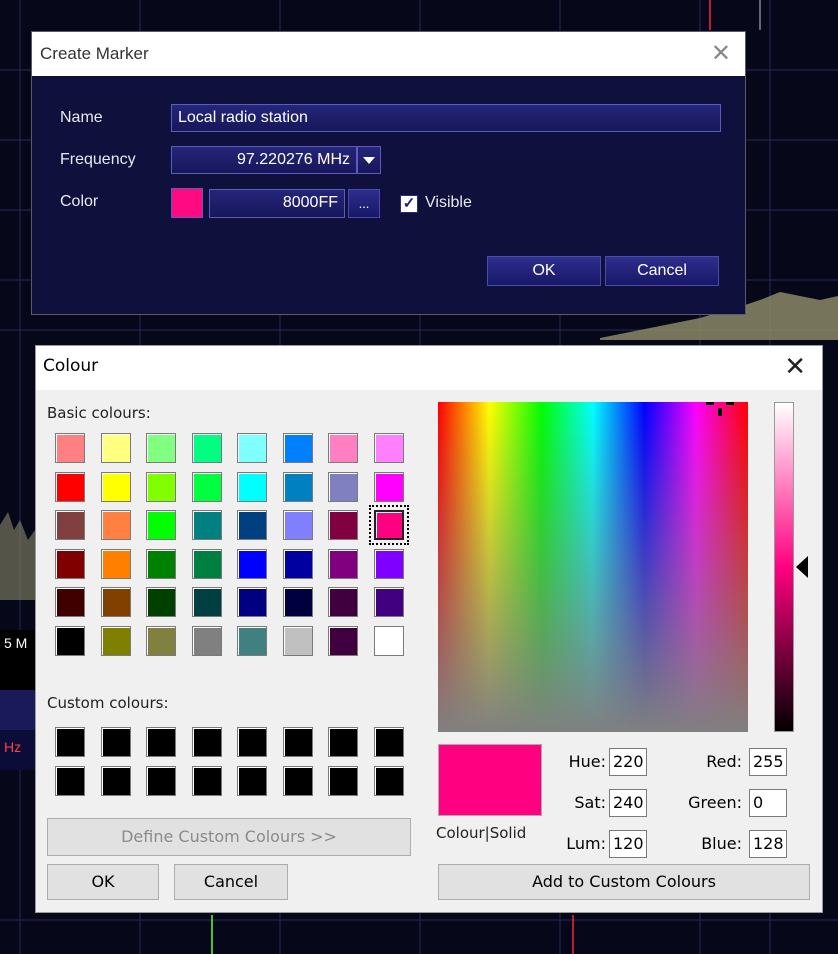 The width and height of the screenshot is (838, 954). I want to click on blue-label: Blue:, so click(721, 843).